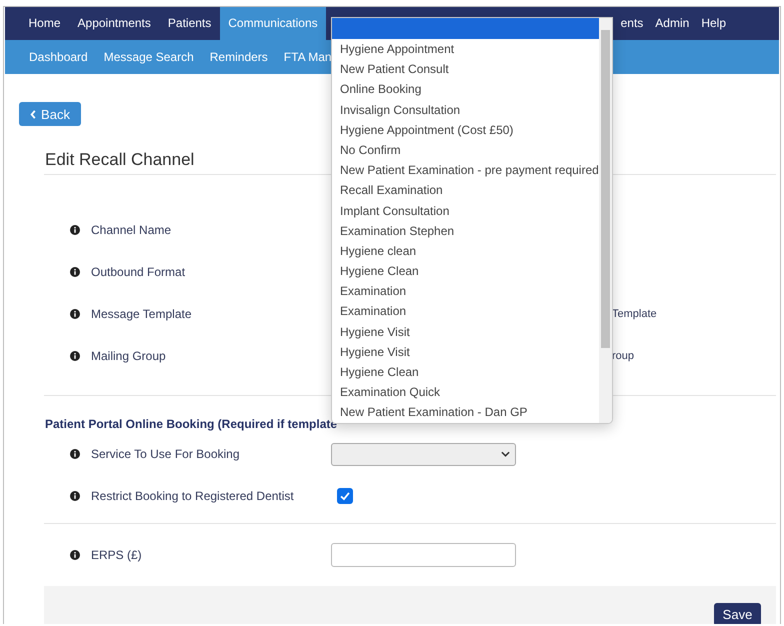 The image size is (784, 626). I want to click on dropdown-option: Examination Quick, so click(465, 392).